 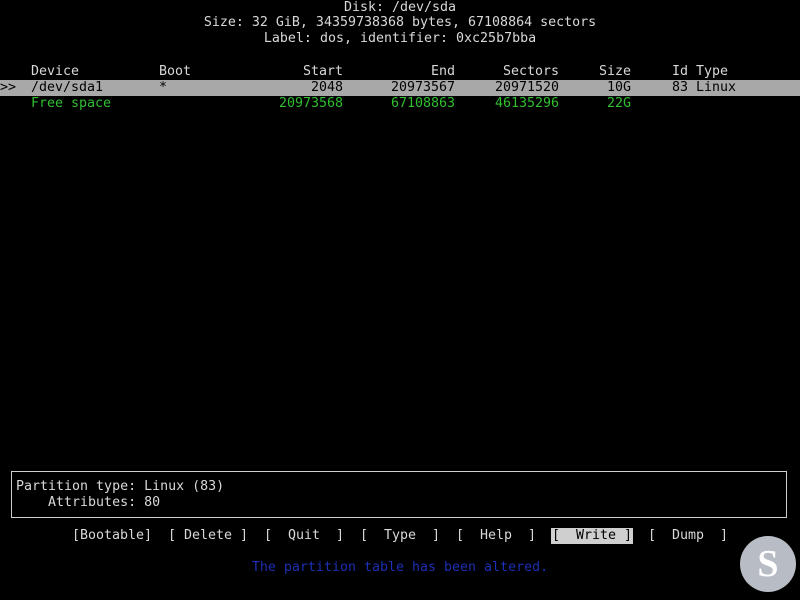 What do you see at coordinates (326, 87) in the screenshot?
I see `cell-start: 2048` at bounding box center [326, 87].